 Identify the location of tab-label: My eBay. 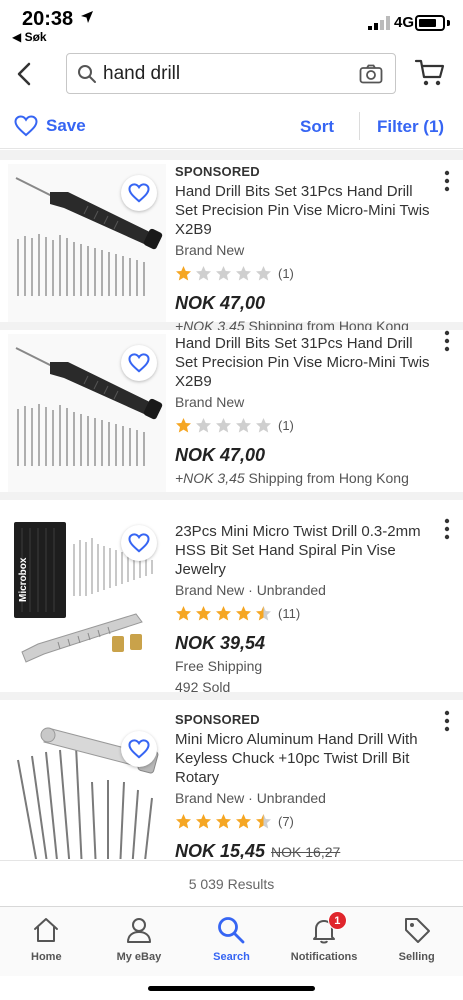
(139, 957).